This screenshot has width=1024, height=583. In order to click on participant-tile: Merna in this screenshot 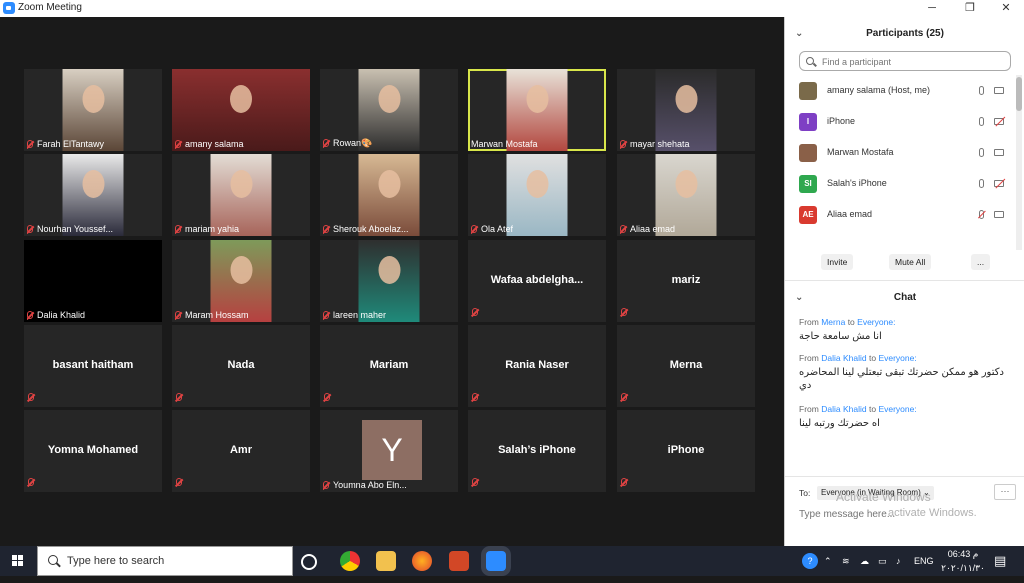, I will do `click(686, 366)`.